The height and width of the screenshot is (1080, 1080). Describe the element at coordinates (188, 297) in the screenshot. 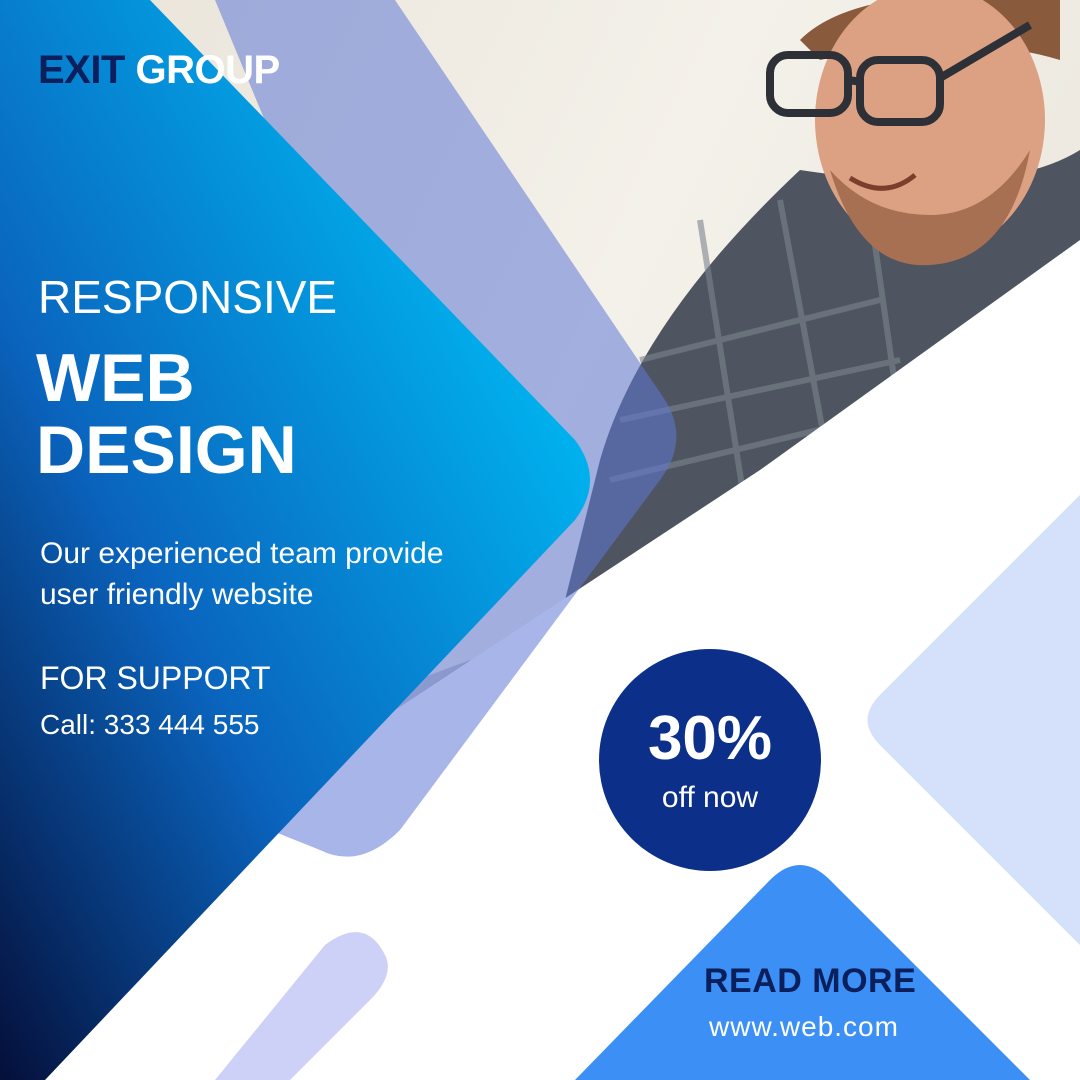

I see `headline-subtitle: RESPONSIVE` at that location.